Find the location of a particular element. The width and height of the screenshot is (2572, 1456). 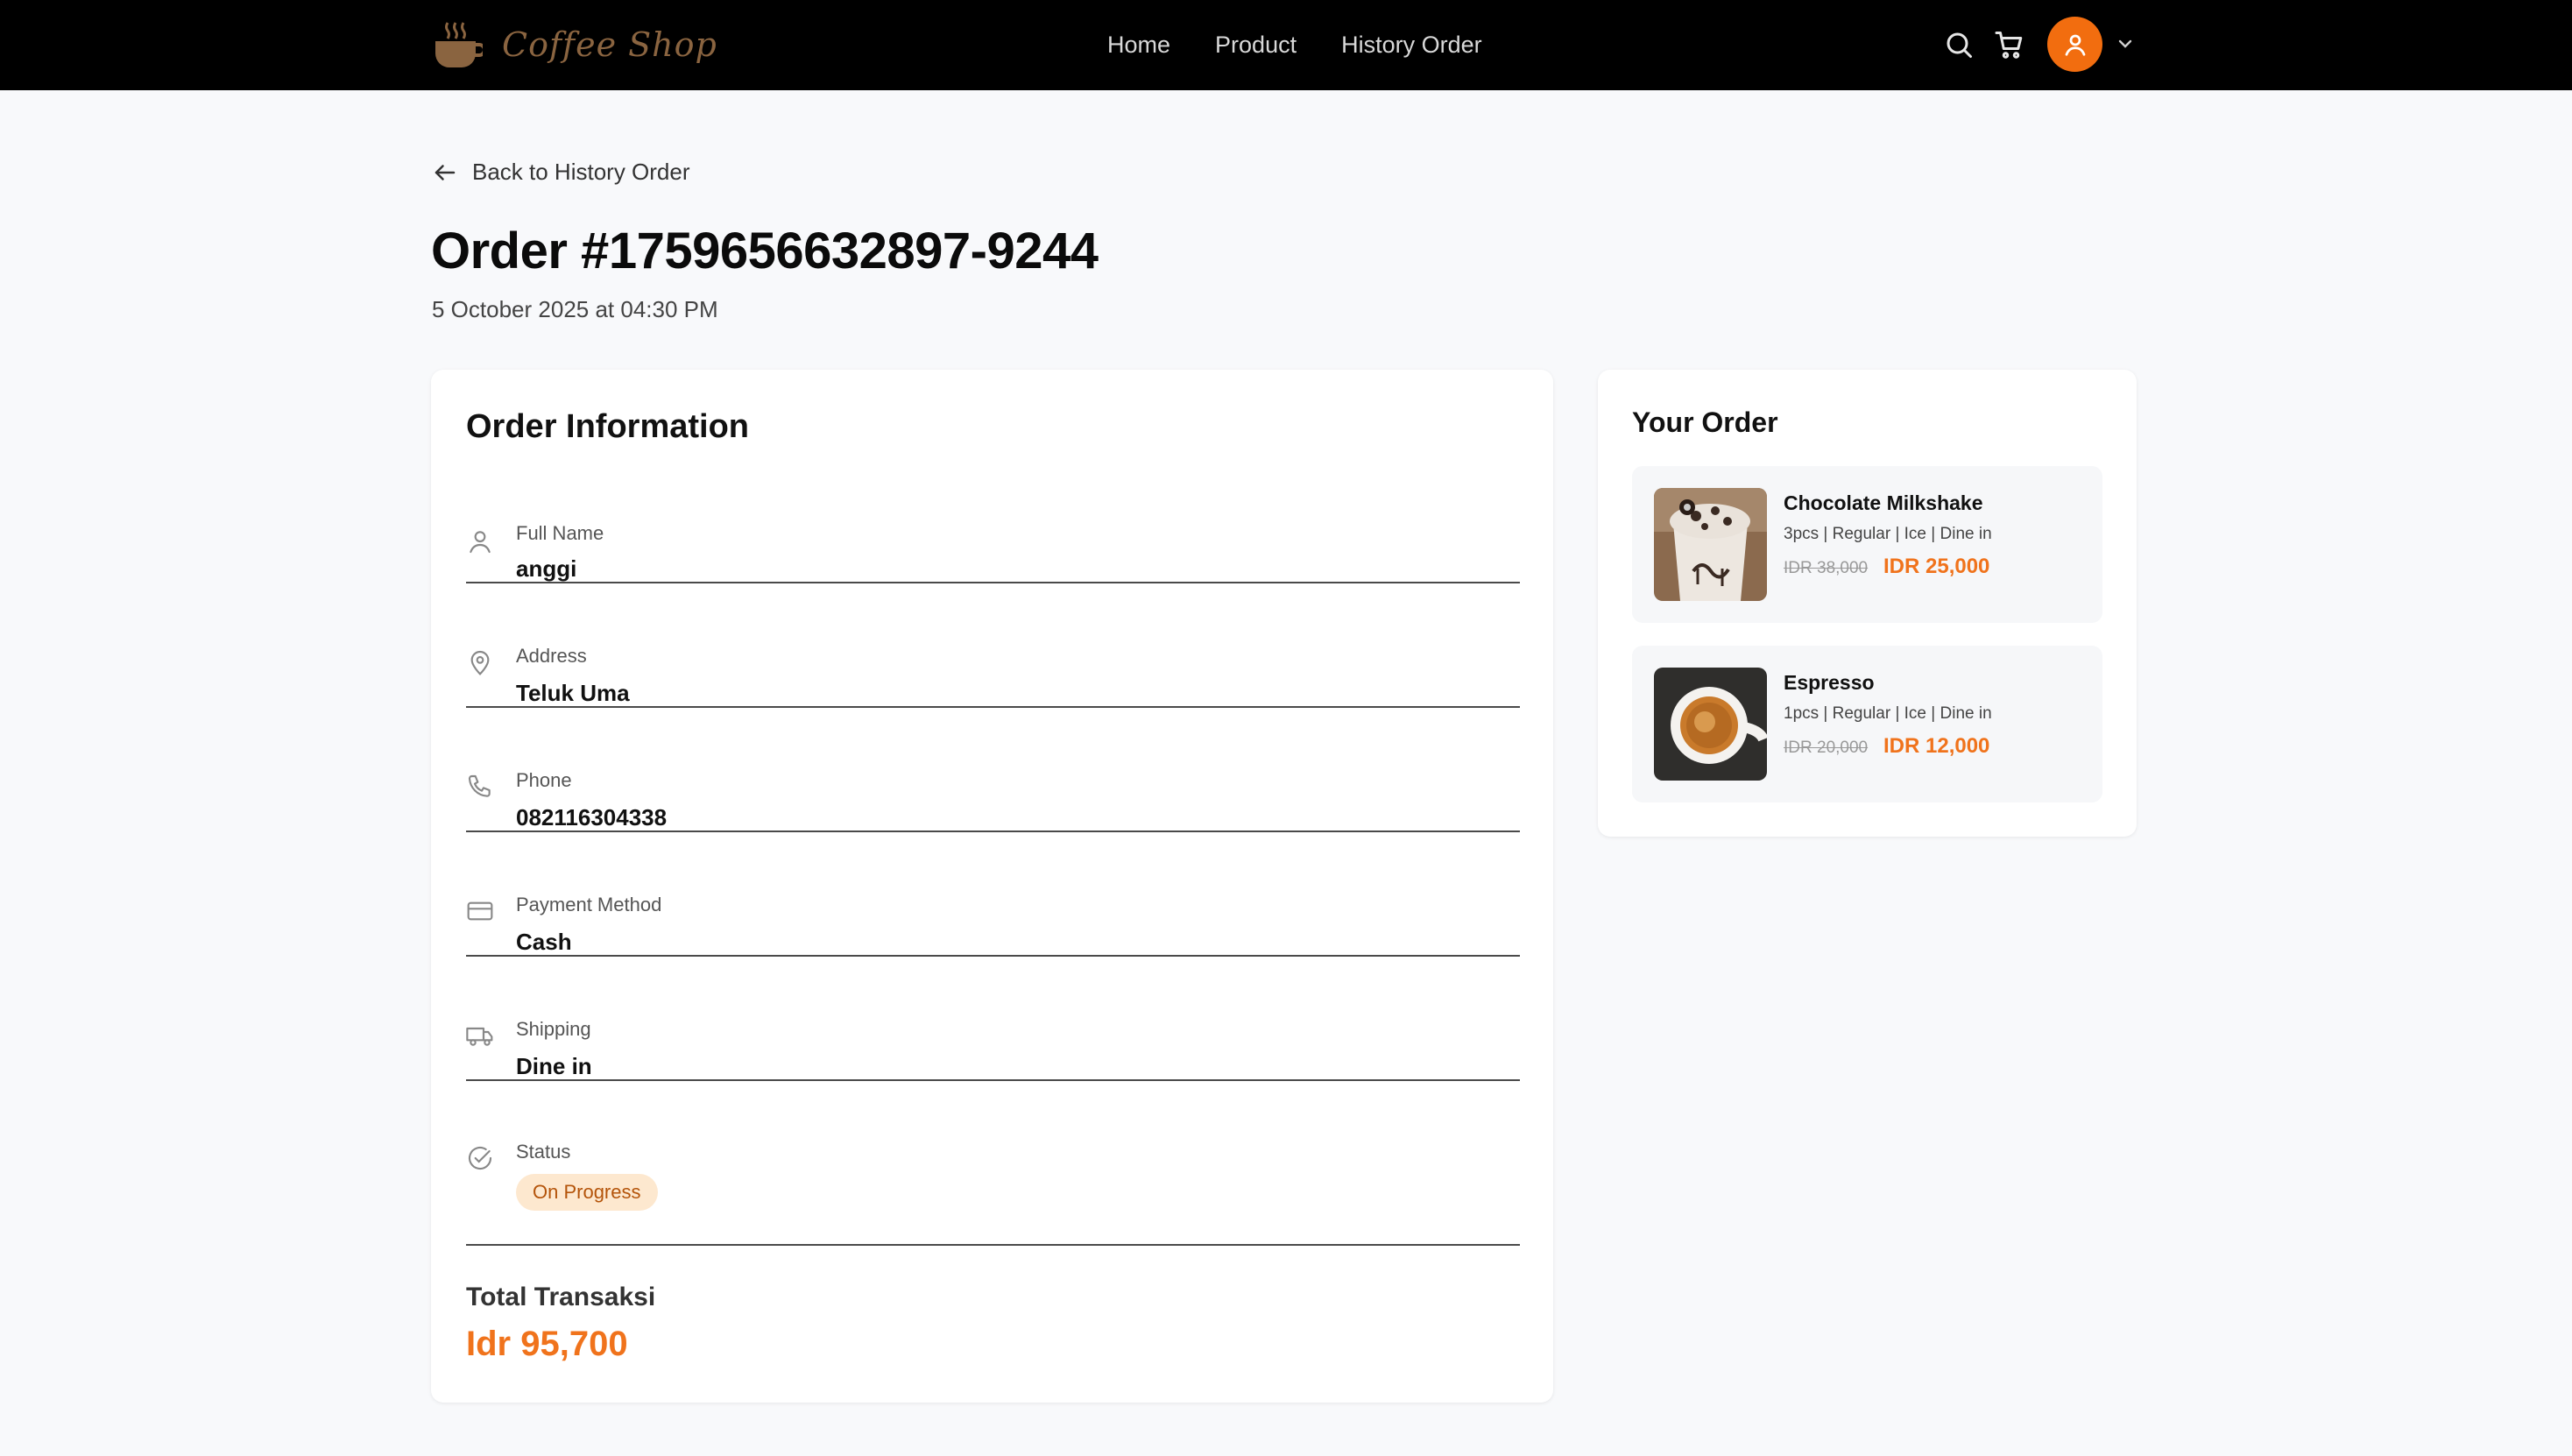

status-badge: On Progress is located at coordinates (587, 1192).